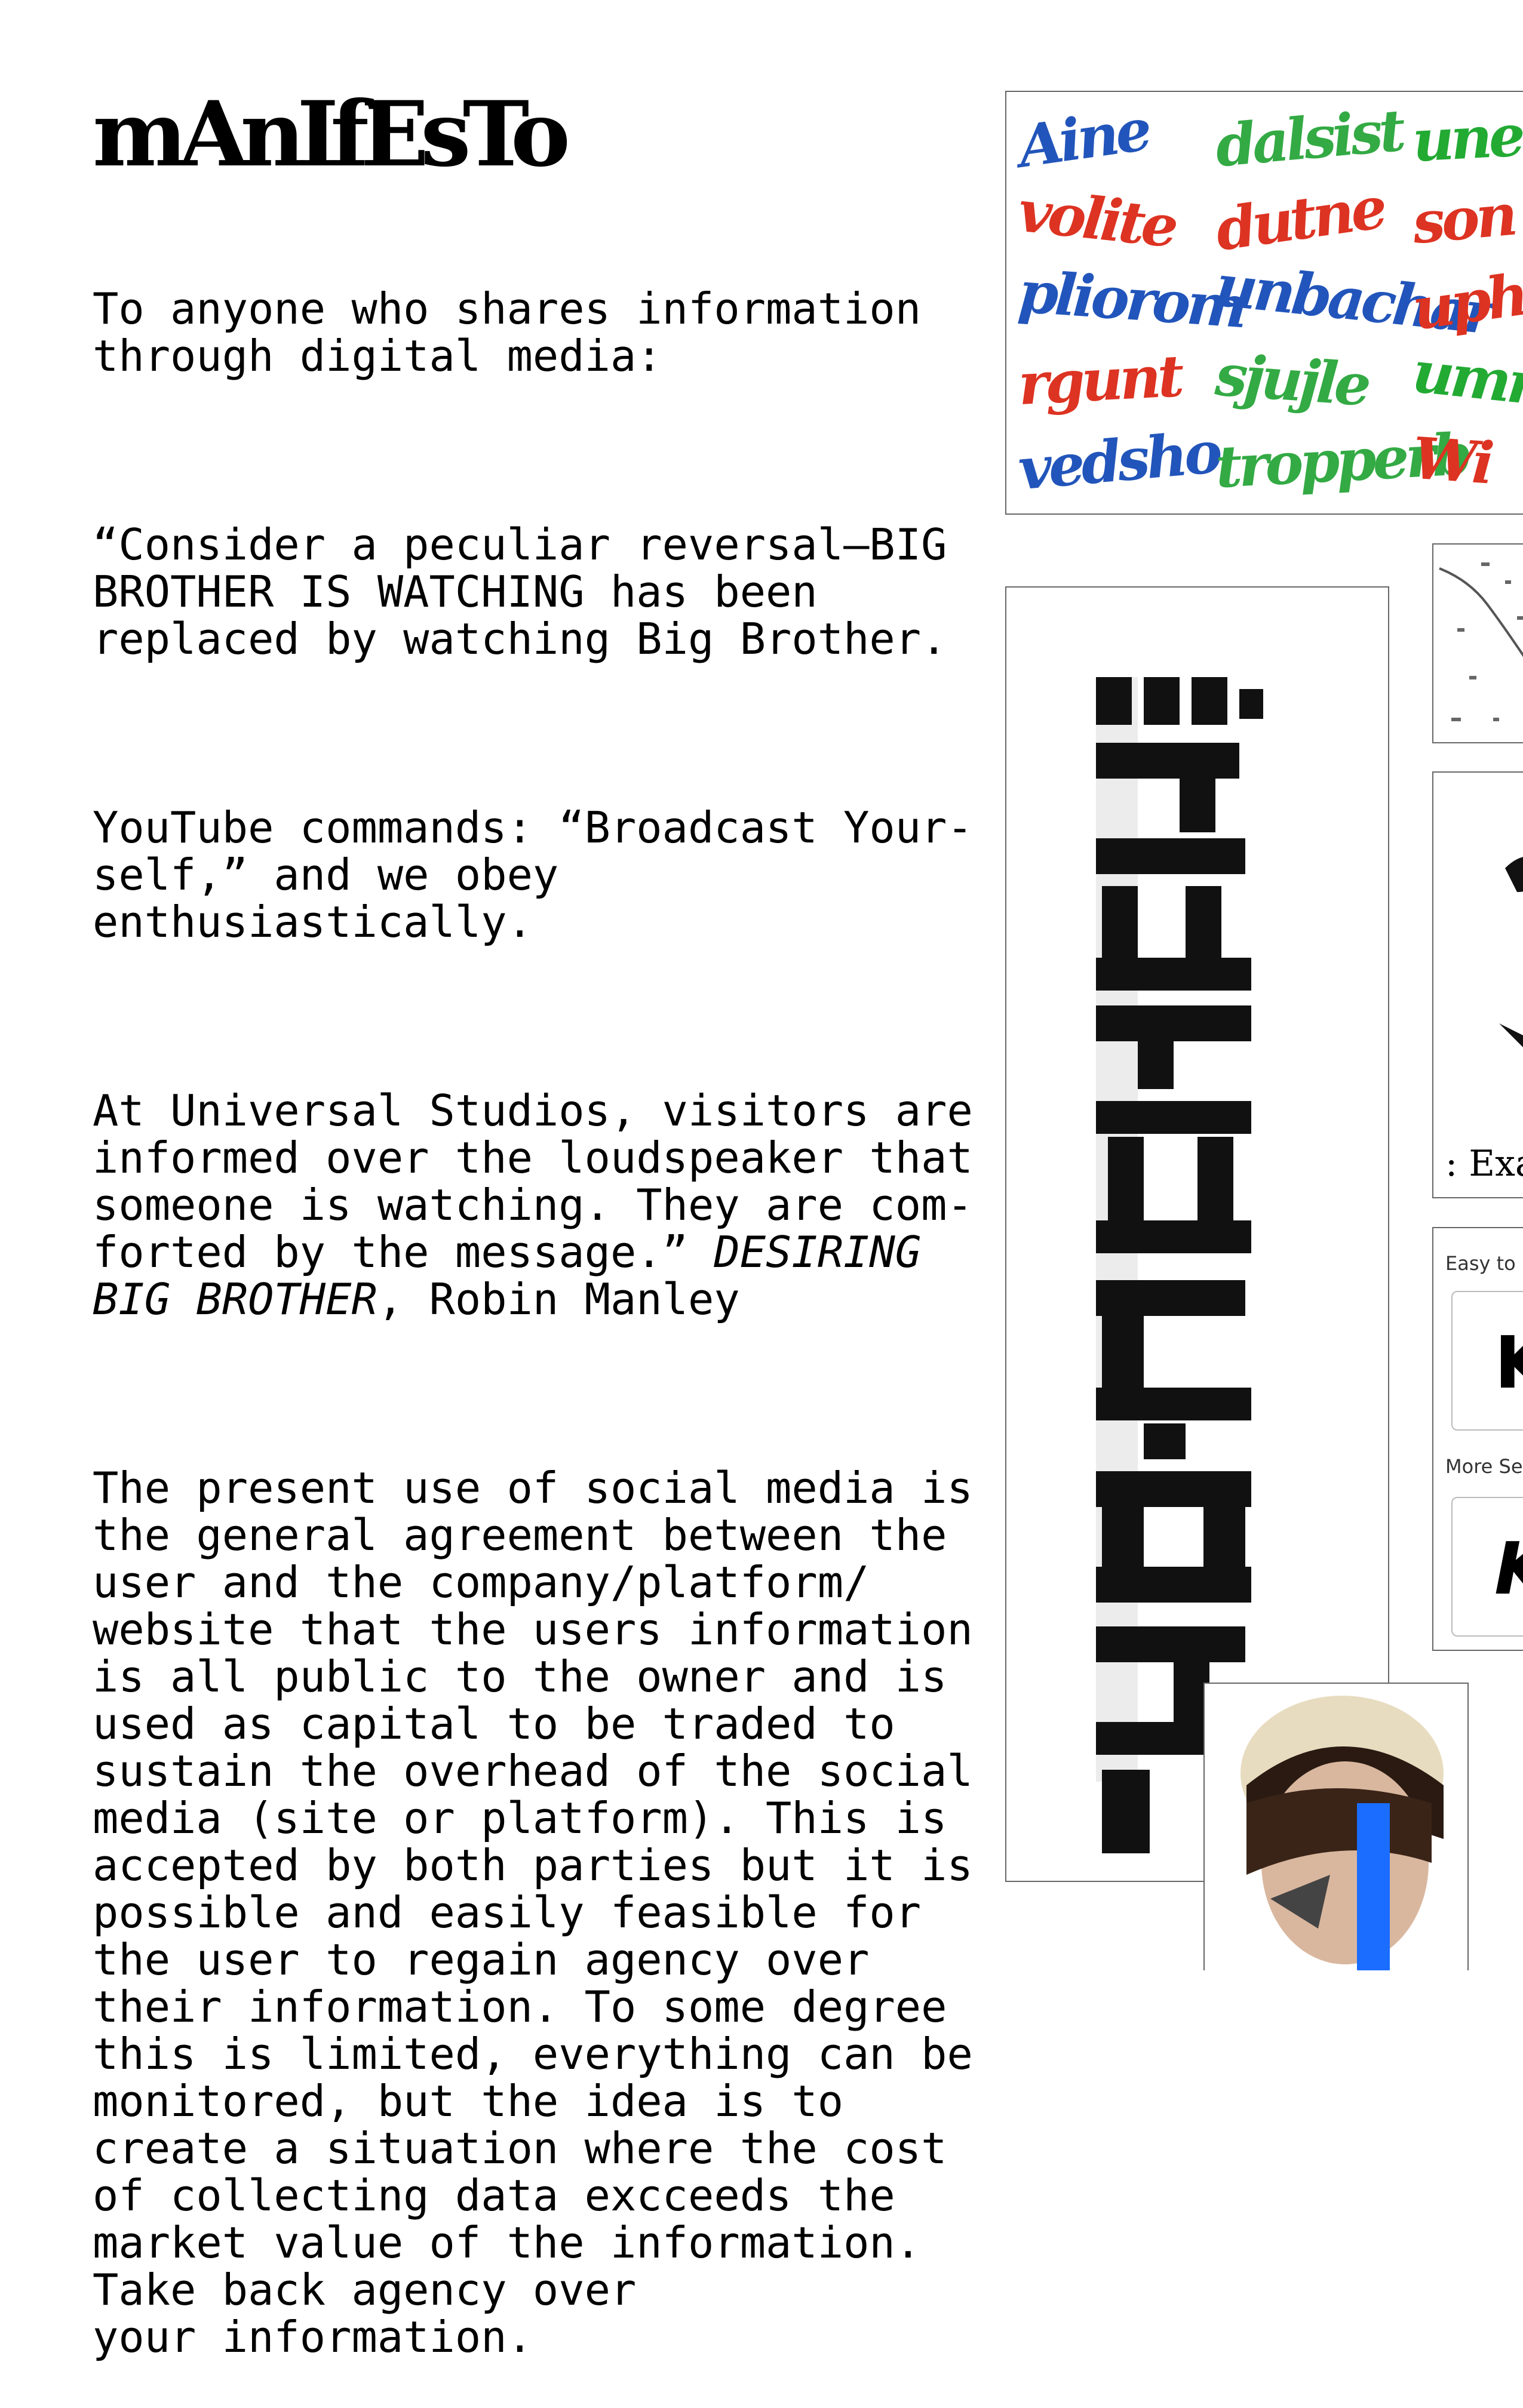 The width and height of the screenshot is (1523, 2408). What do you see at coordinates (1477, 1439) in the screenshot?
I see `security-comparison-image: Easy to U K More Sec KS` at bounding box center [1477, 1439].